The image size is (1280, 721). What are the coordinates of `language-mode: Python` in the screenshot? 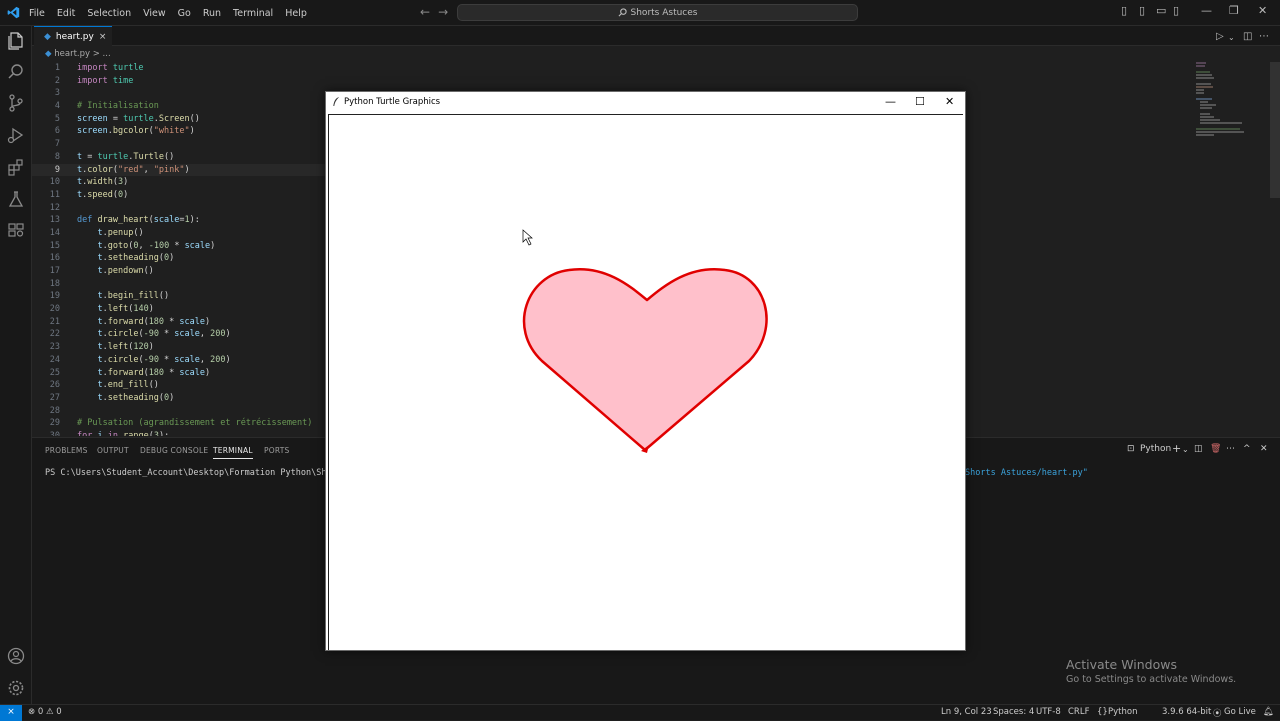 It's located at (1122, 712).